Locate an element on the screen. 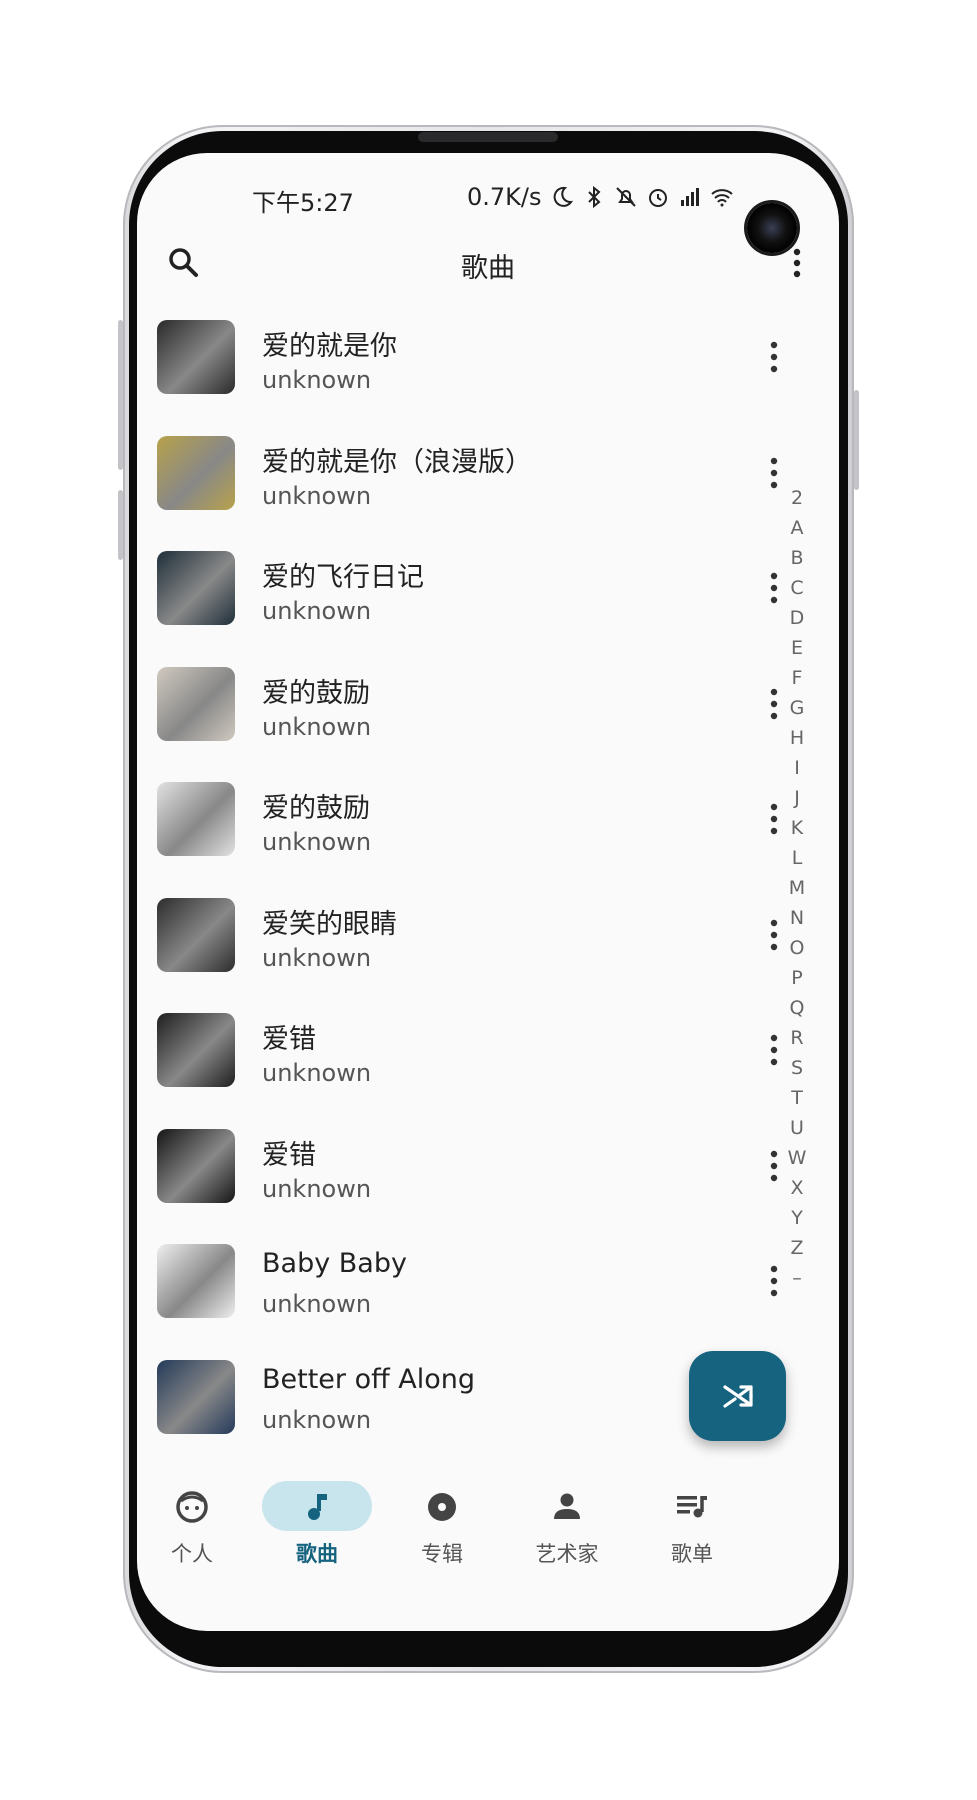 Image resolution: width=977 pixels, height=1800 pixels. alphabet-letter: 2 is located at coordinates (797, 498).